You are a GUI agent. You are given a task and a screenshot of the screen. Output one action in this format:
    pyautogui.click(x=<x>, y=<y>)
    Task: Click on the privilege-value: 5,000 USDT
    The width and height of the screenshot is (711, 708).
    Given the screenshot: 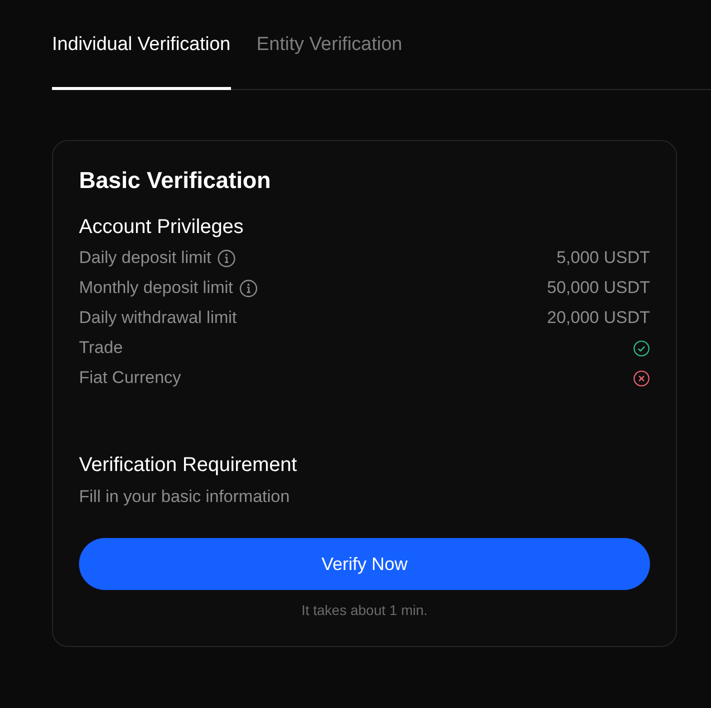 What is the action you would take?
    pyautogui.click(x=603, y=258)
    